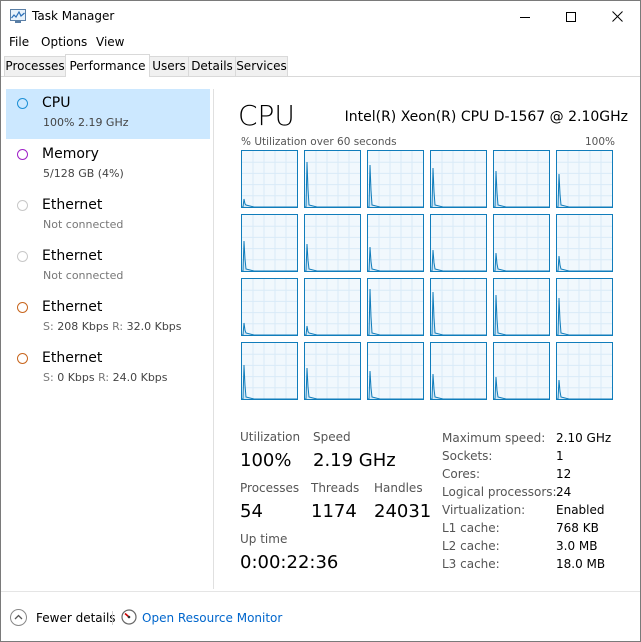  Describe the element at coordinates (471, 564) in the screenshot. I see `spec-label: L3 cache:` at that location.